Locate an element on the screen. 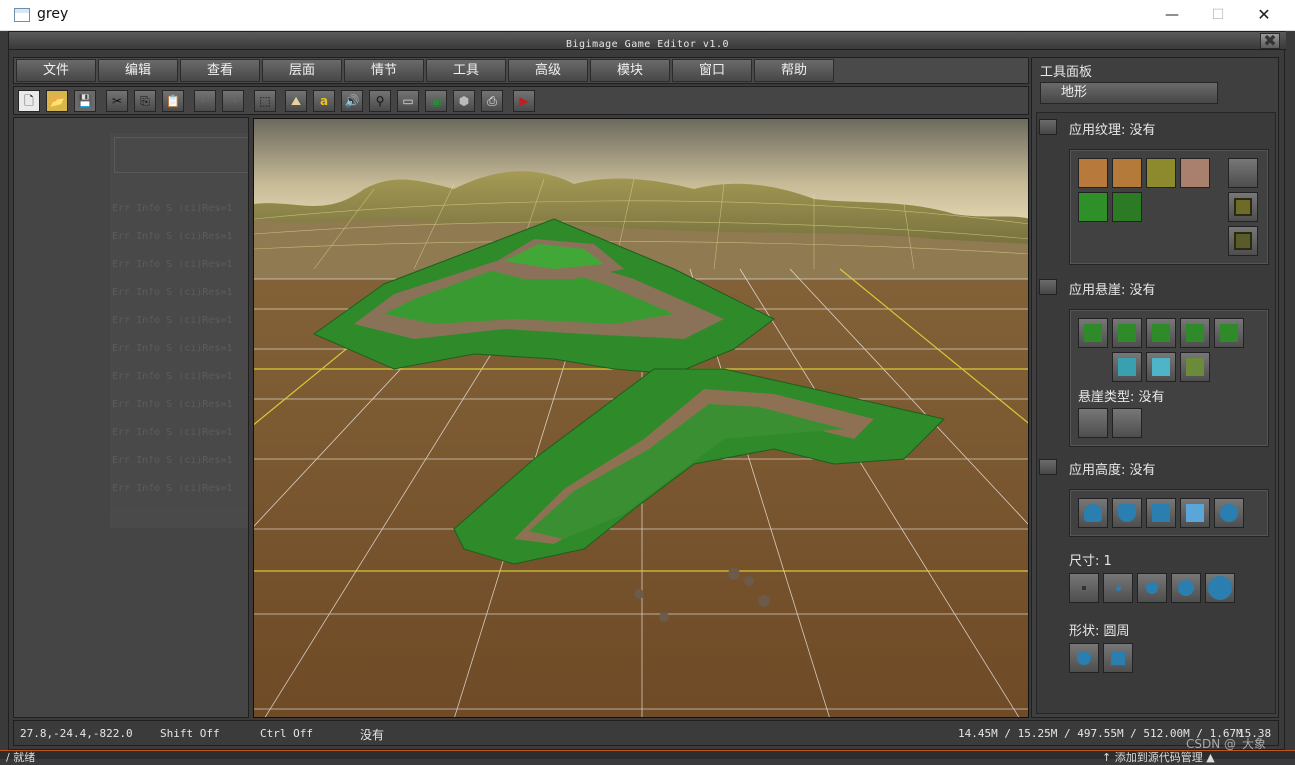 This screenshot has height=765, width=1295. cliff-add-button is located at coordinates (1195, 333).